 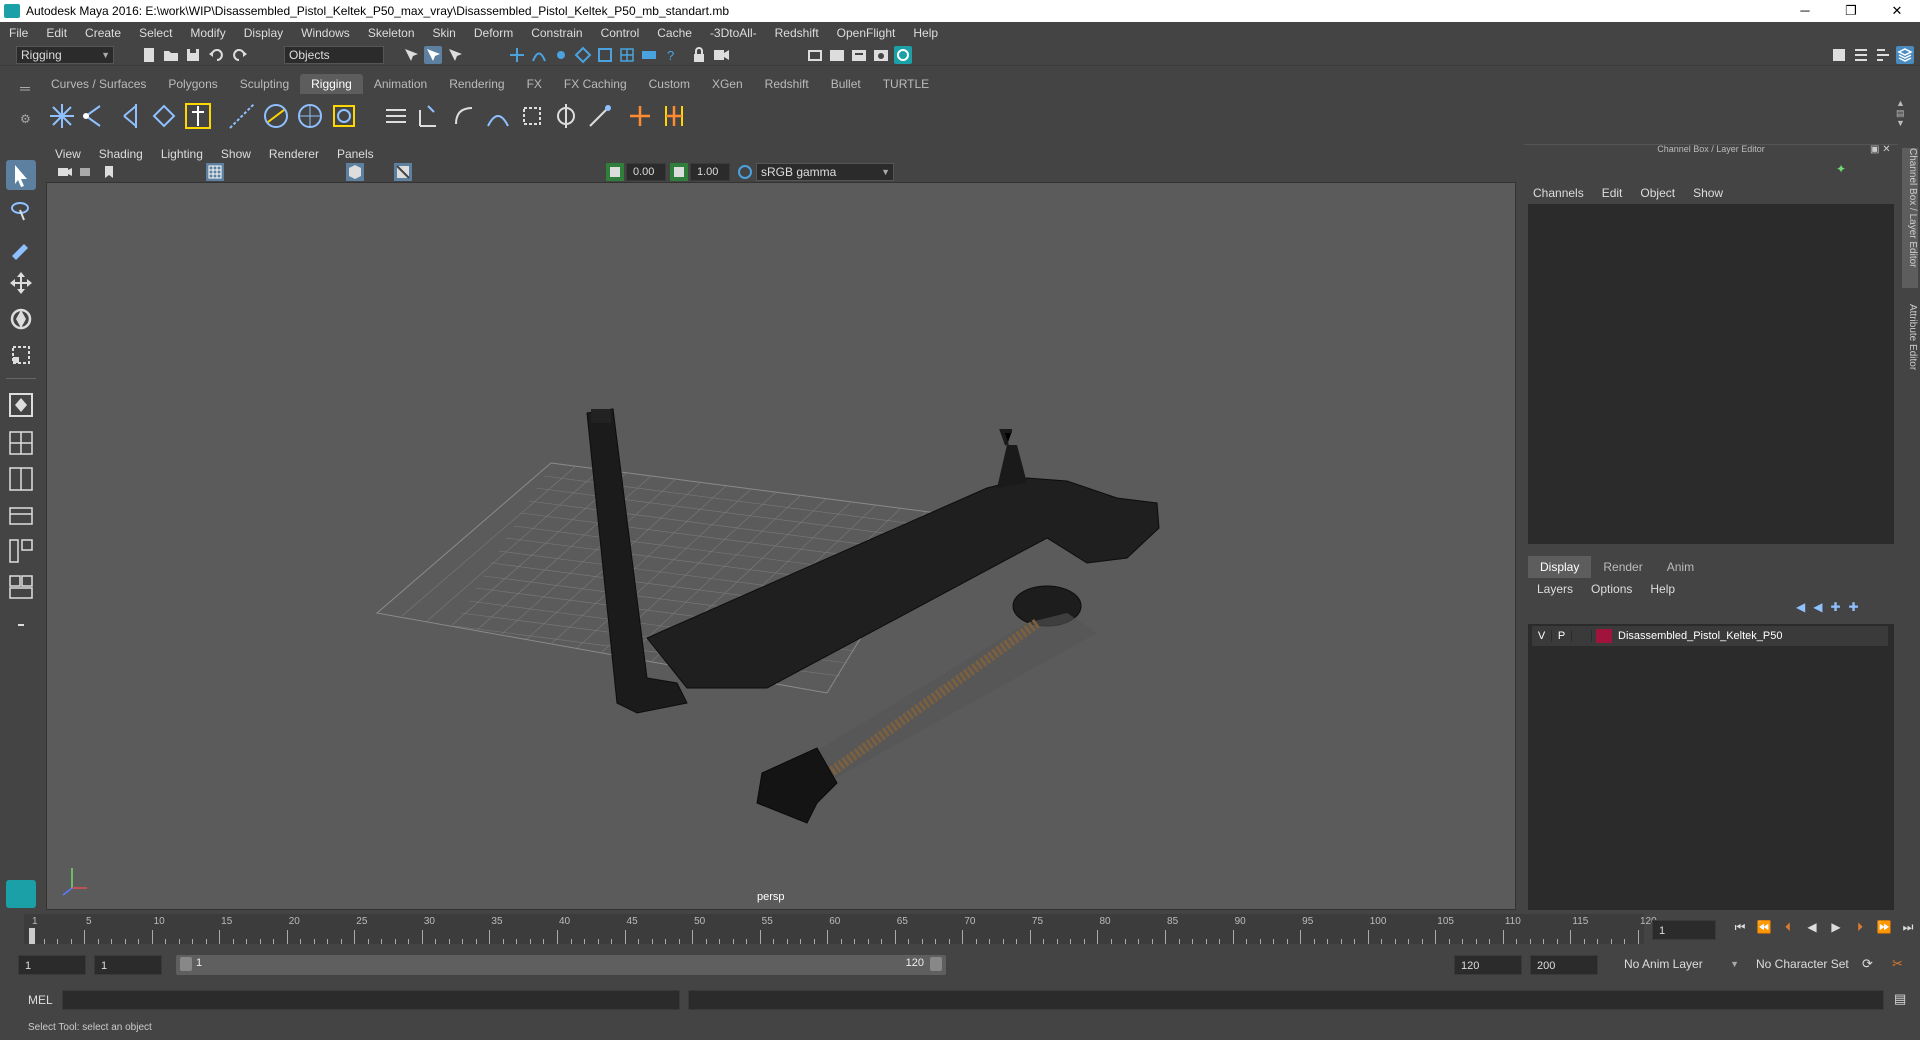 I want to click on blend-shape-icon, so click(x=532, y=116).